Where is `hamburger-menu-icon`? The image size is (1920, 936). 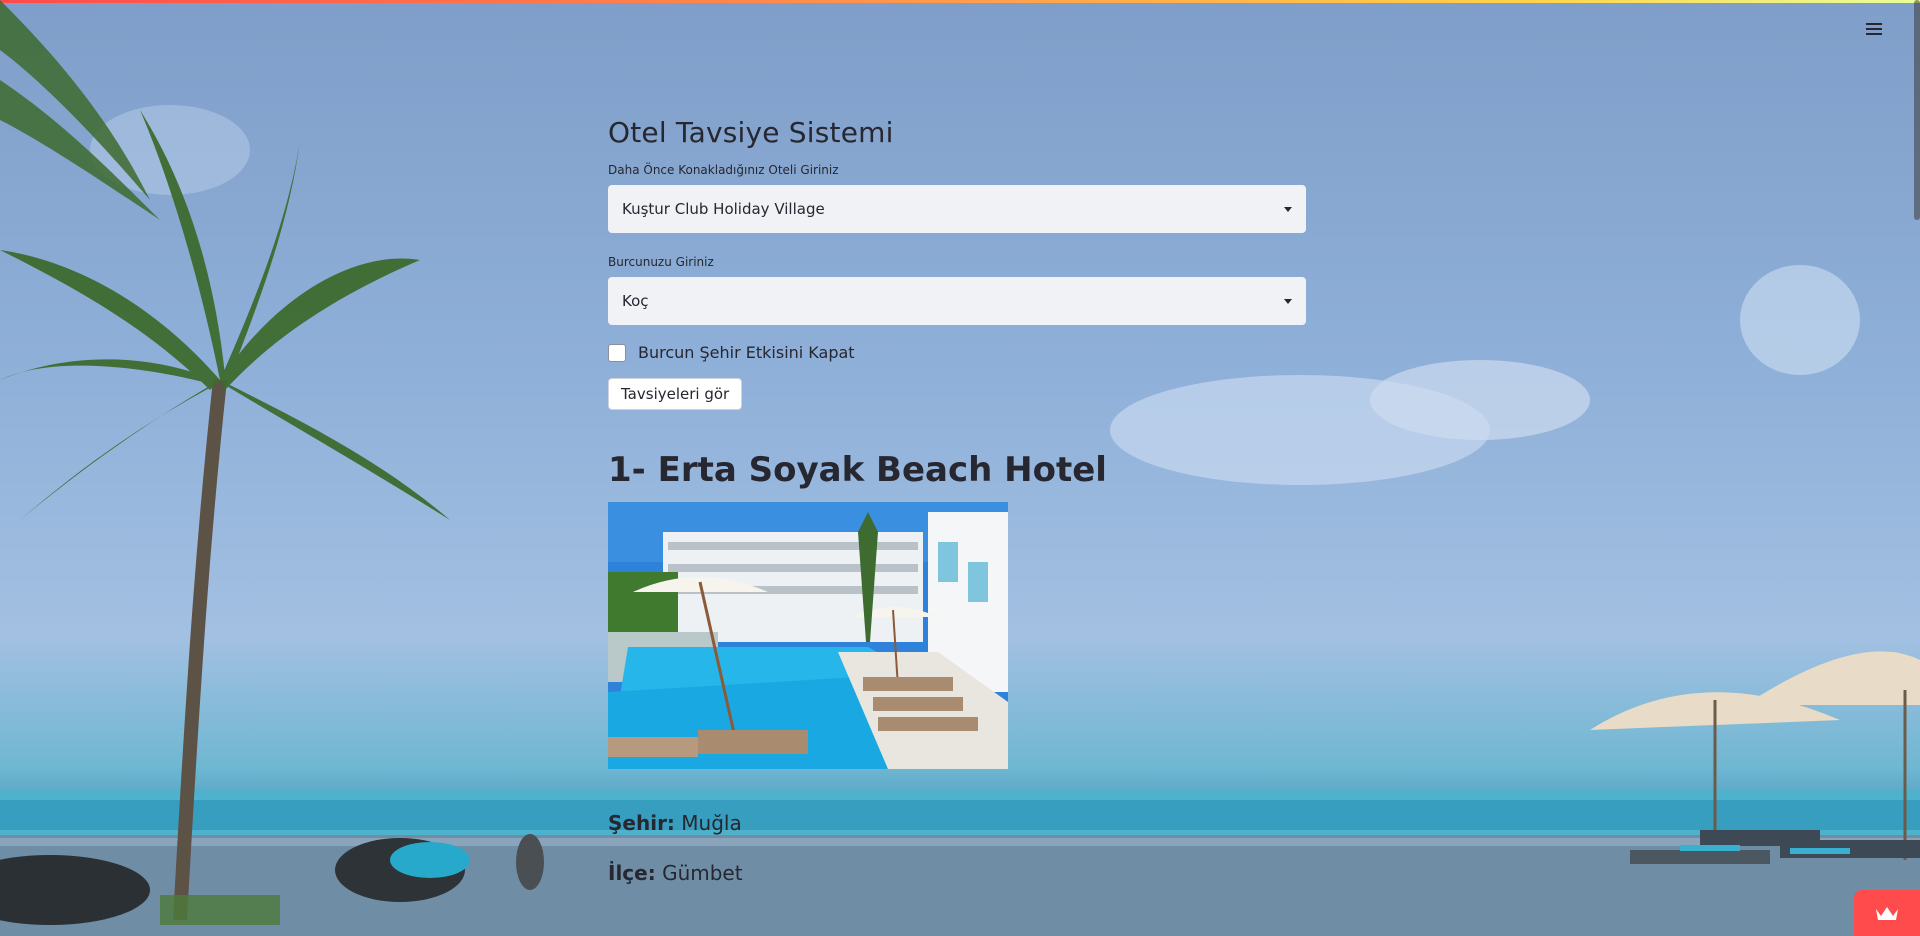
hamburger-menu-icon is located at coordinates (1874, 29).